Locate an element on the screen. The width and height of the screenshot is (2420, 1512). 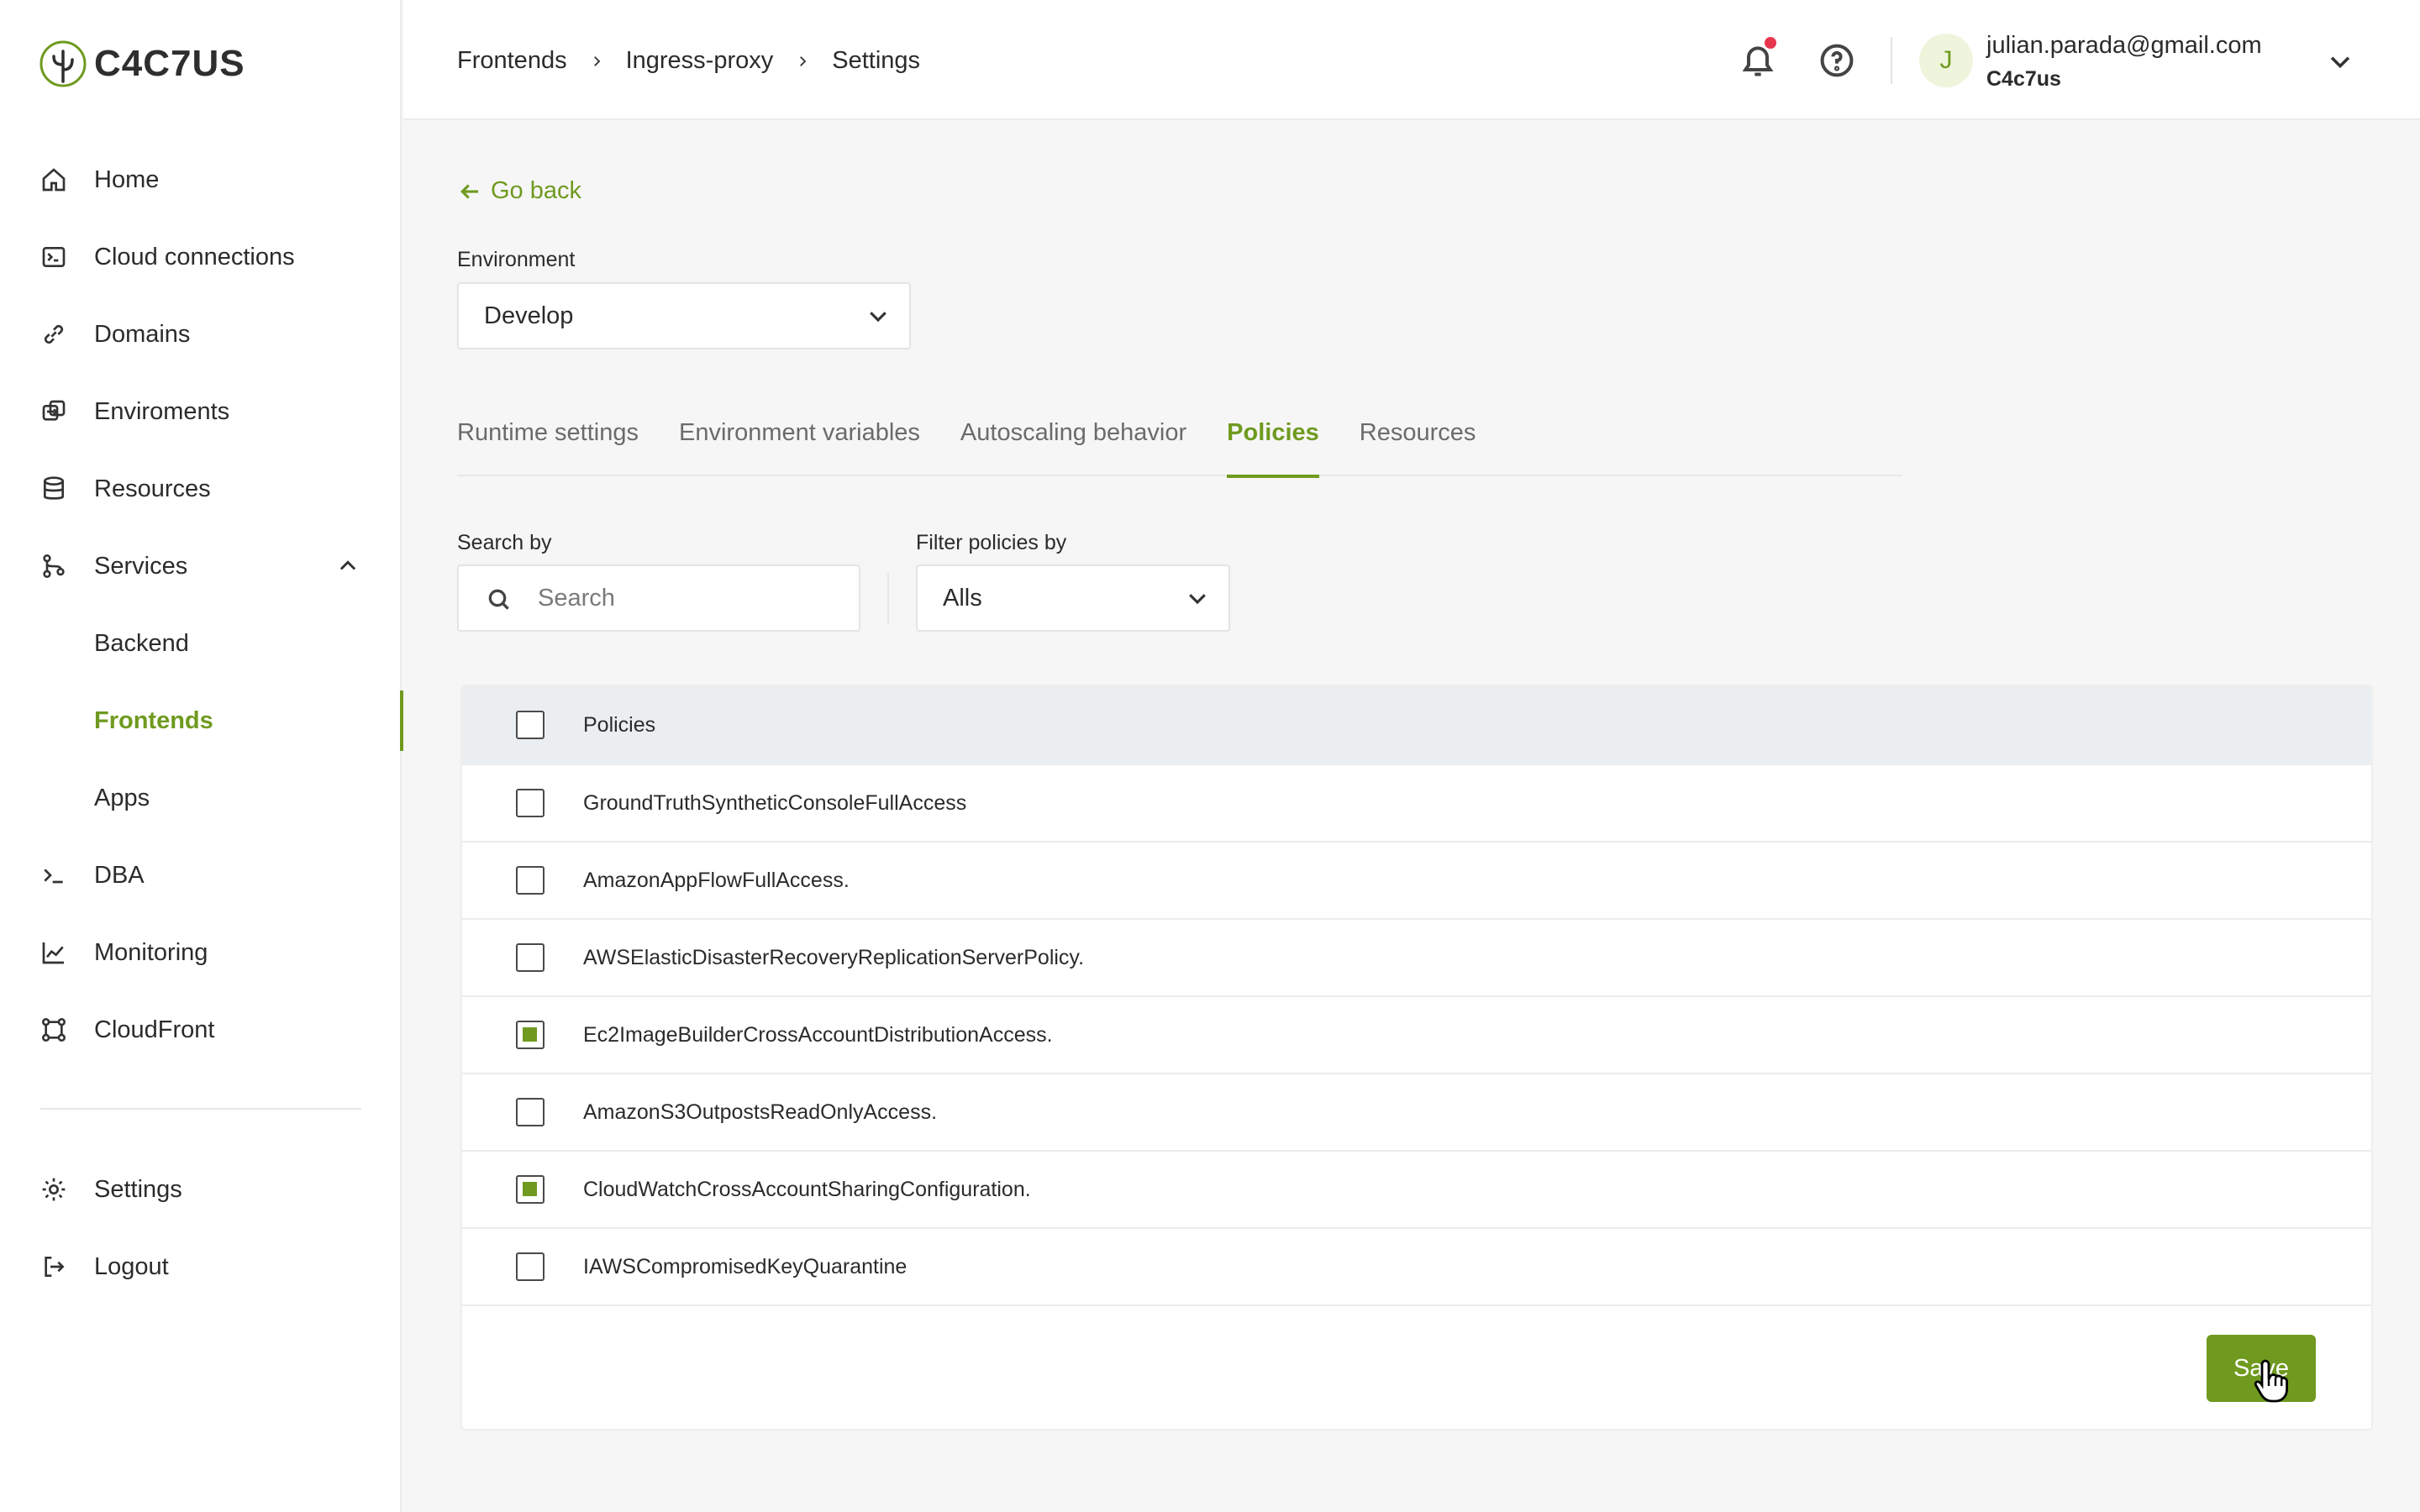
search-label: Search by is located at coordinates (505, 542).